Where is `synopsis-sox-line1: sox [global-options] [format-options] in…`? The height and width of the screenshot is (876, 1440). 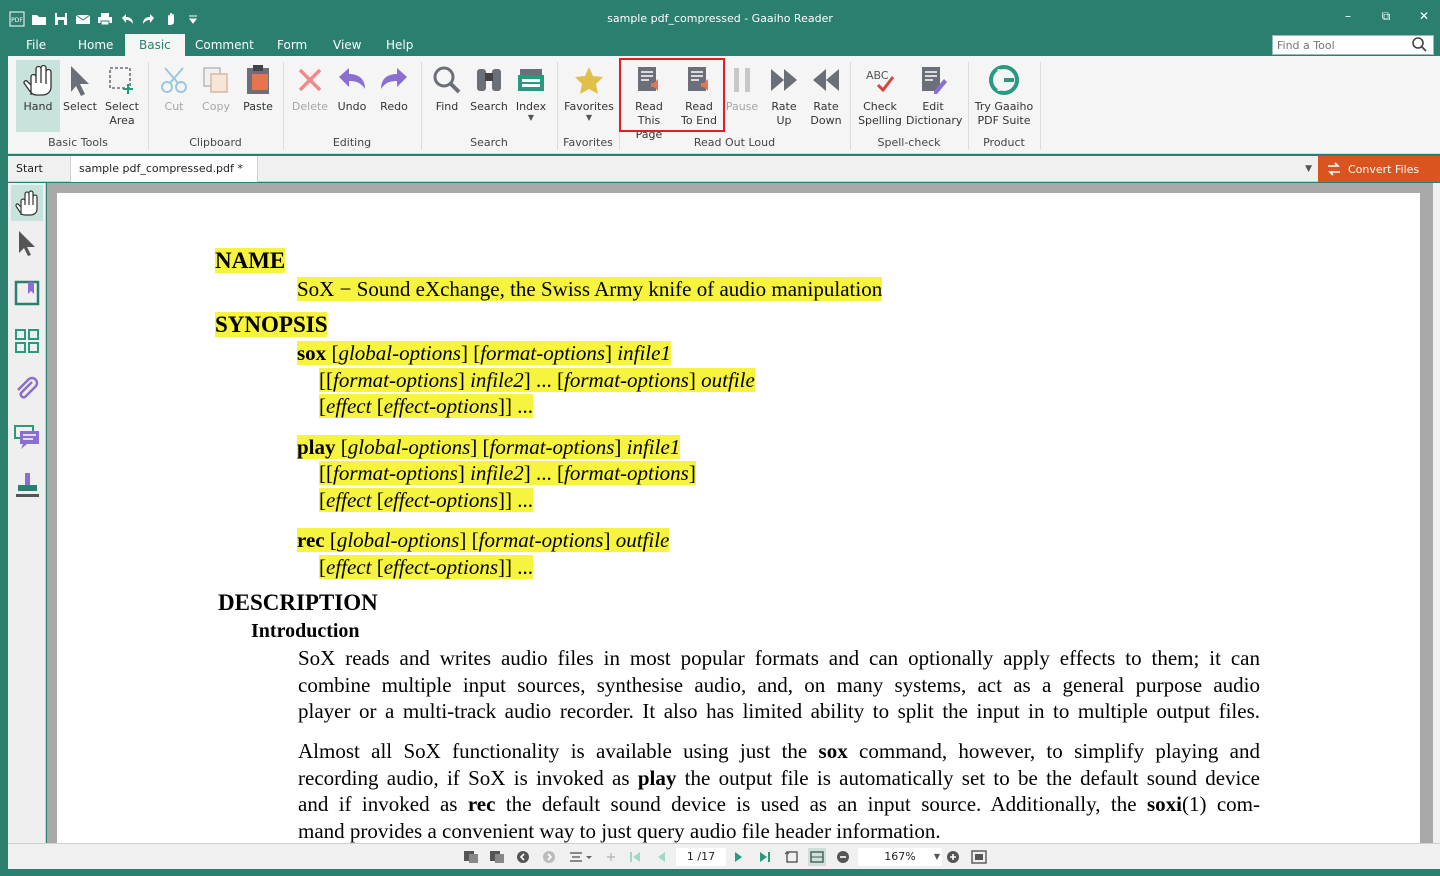
synopsis-sox-line1: sox [global-options] [format-options] in… is located at coordinates (484, 353).